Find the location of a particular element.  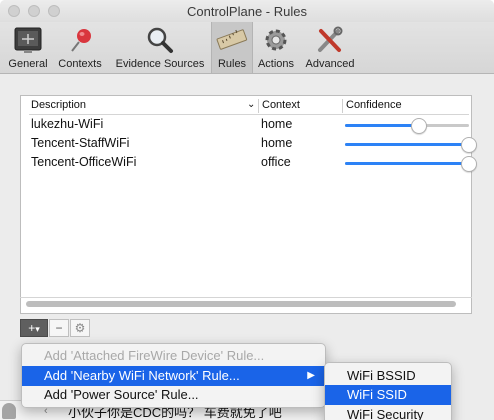

pushpin-icon is located at coordinates (81, 40).